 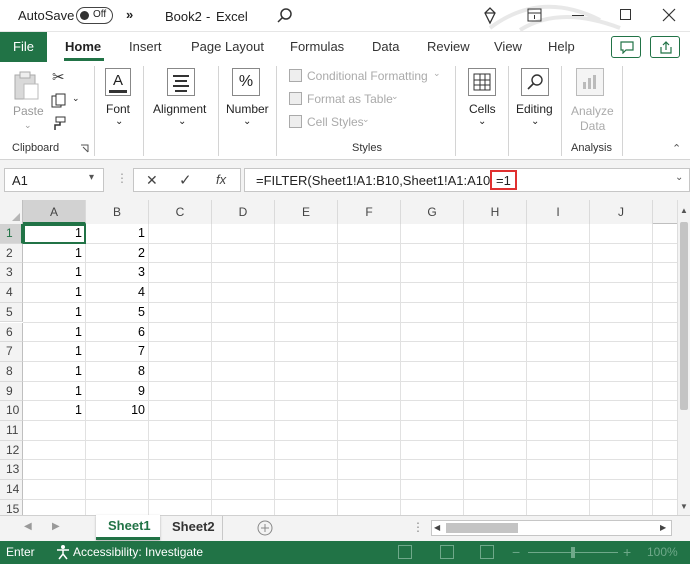 I want to click on row-header-12: 12, so click(x=11, y=450).